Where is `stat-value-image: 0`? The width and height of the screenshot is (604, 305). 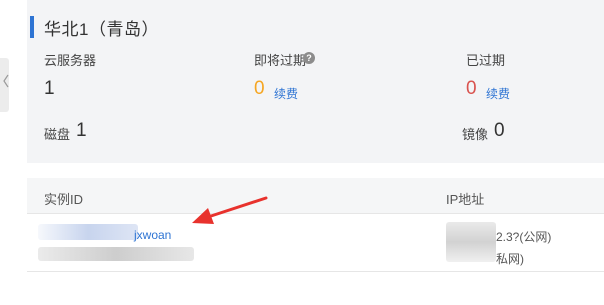
stat-value-image: 0 is located at coordinates (499, 131).